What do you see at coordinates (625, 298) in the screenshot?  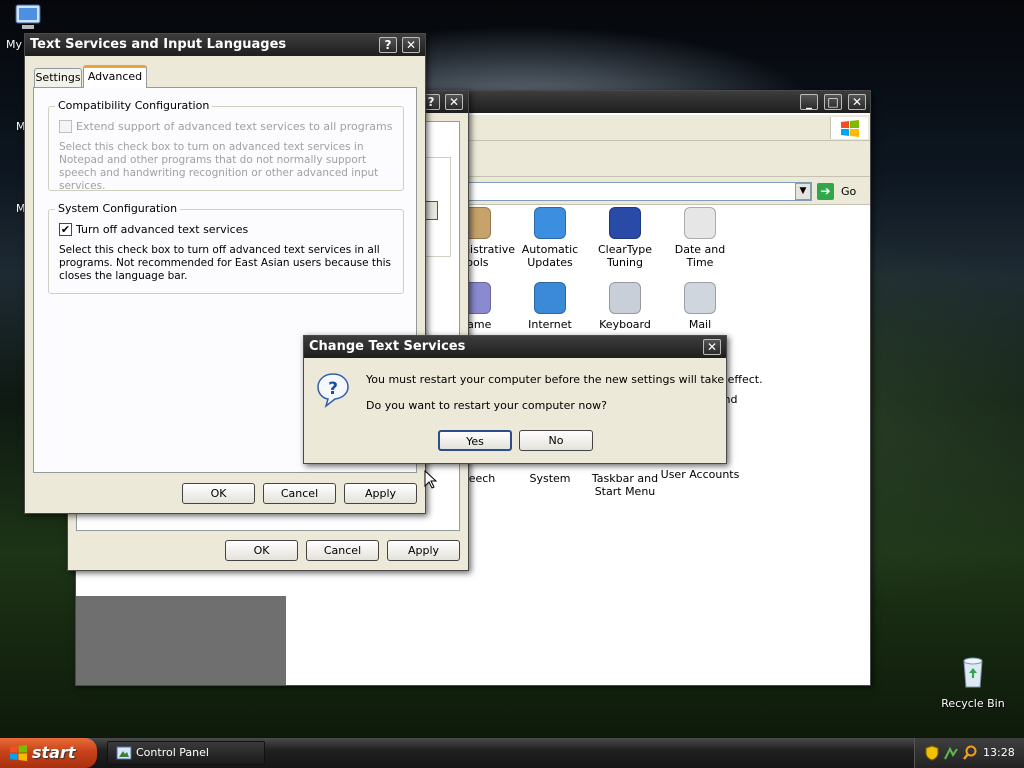 I see `keyboard-icon` at bounding box center [625, 298].